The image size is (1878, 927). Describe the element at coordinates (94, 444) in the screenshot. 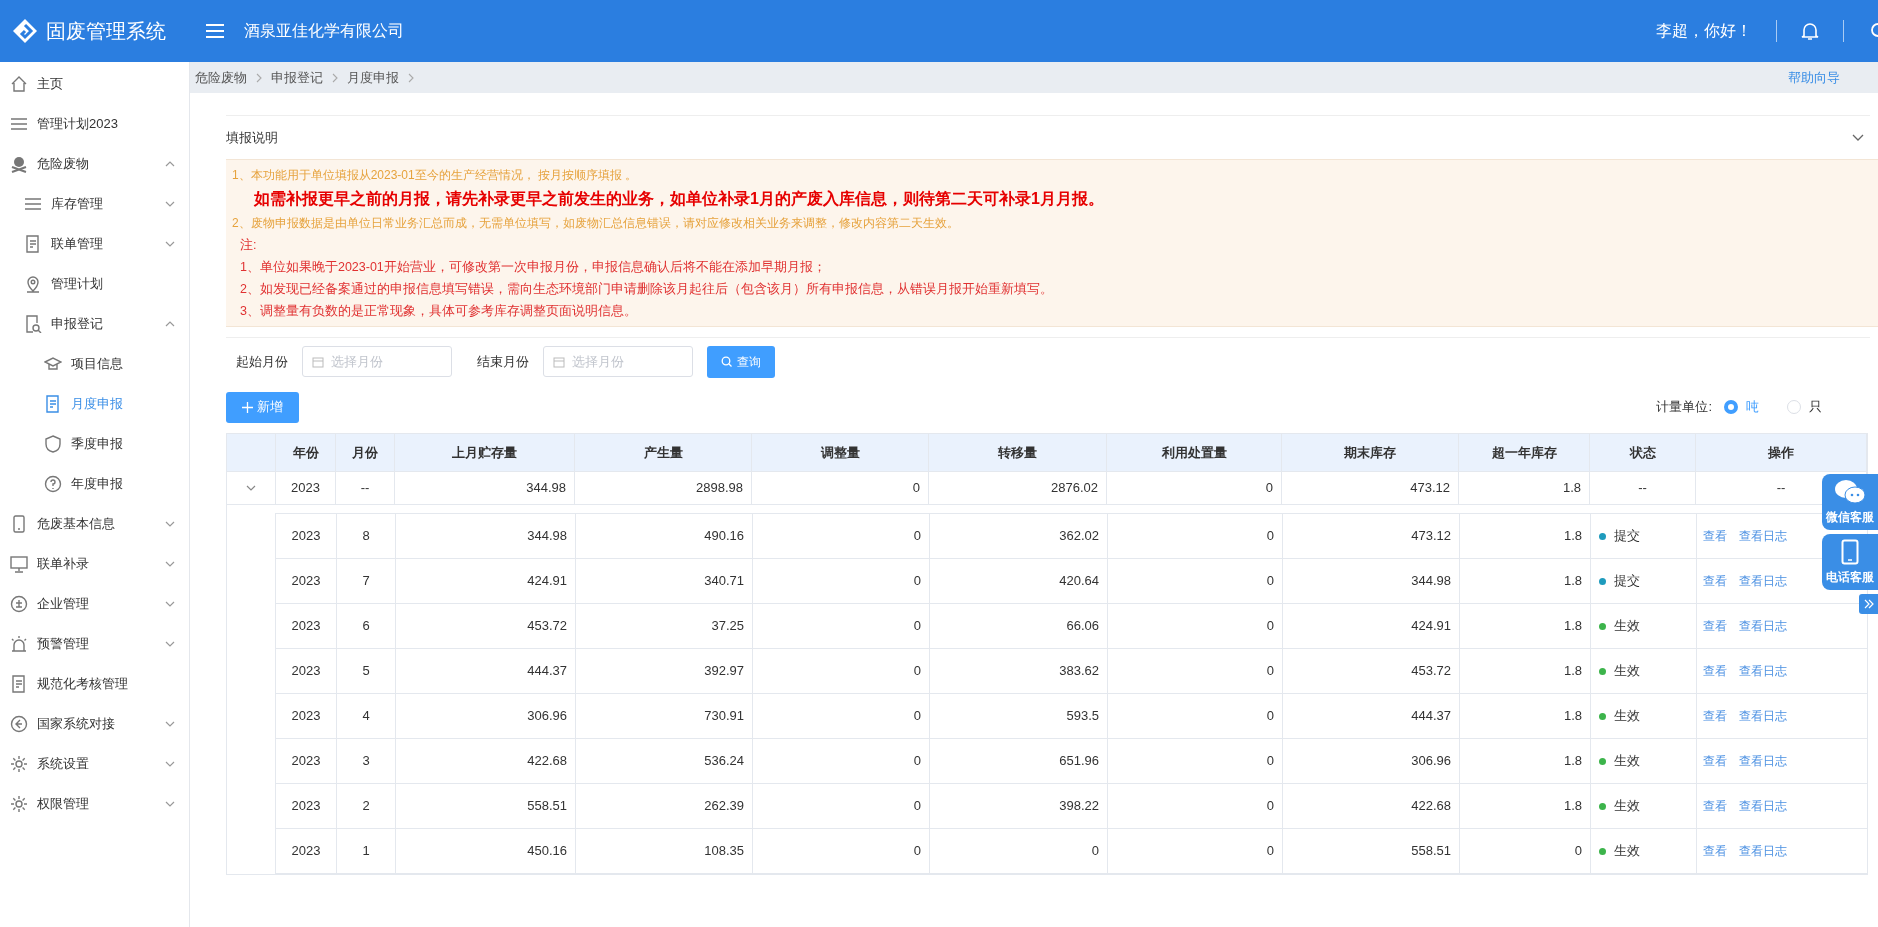

I see `sidebar-item: 季度申报` at that location.